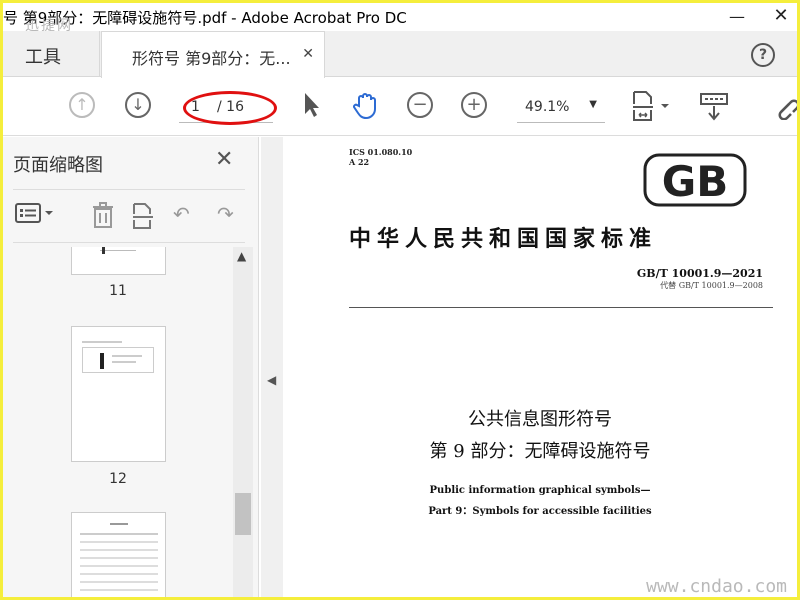 The image size is (800, 600). Describe the element at coordinates (181, 214) in the screenshot. I see `rotate-left-icon: ↶` at that location.